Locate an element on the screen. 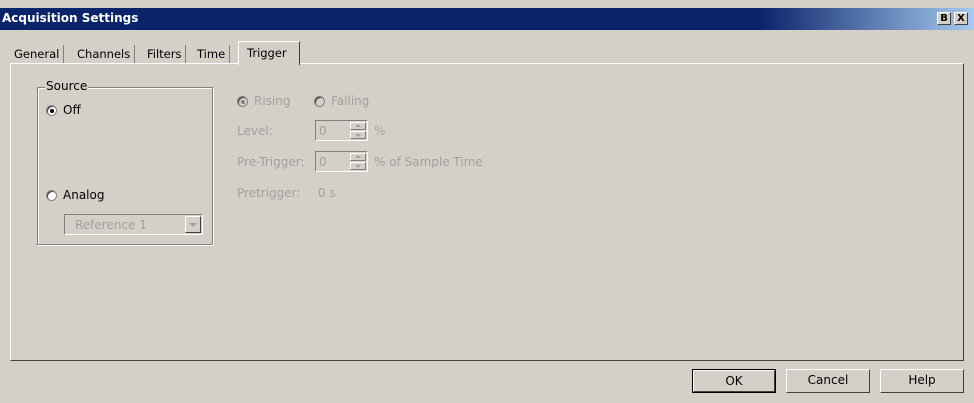 Image resolution: width=974 pixels, height=403 pixels. tab-trigger: Trigger is located at coordinates (269, 53).